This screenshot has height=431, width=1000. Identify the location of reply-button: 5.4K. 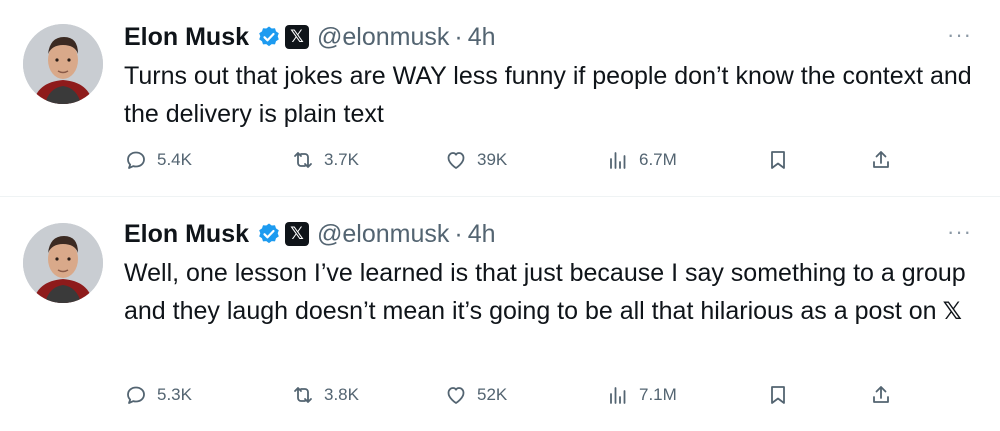
(158, 160).